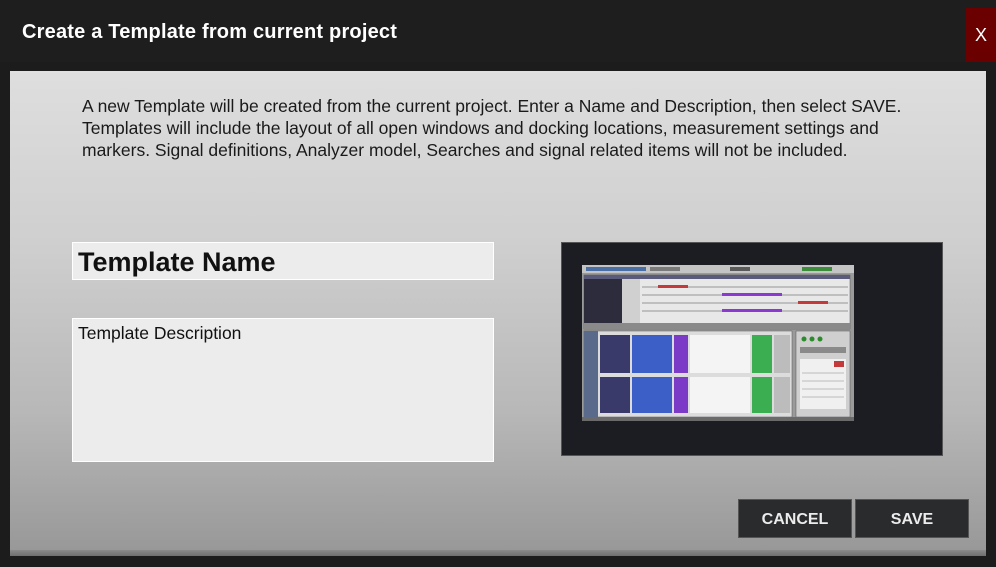 The image size is (996, 567). What do you see at coordinates (283, 390) in the screenshot?
I see `template-description-input: Template Description` at bounding box center [283, 390].